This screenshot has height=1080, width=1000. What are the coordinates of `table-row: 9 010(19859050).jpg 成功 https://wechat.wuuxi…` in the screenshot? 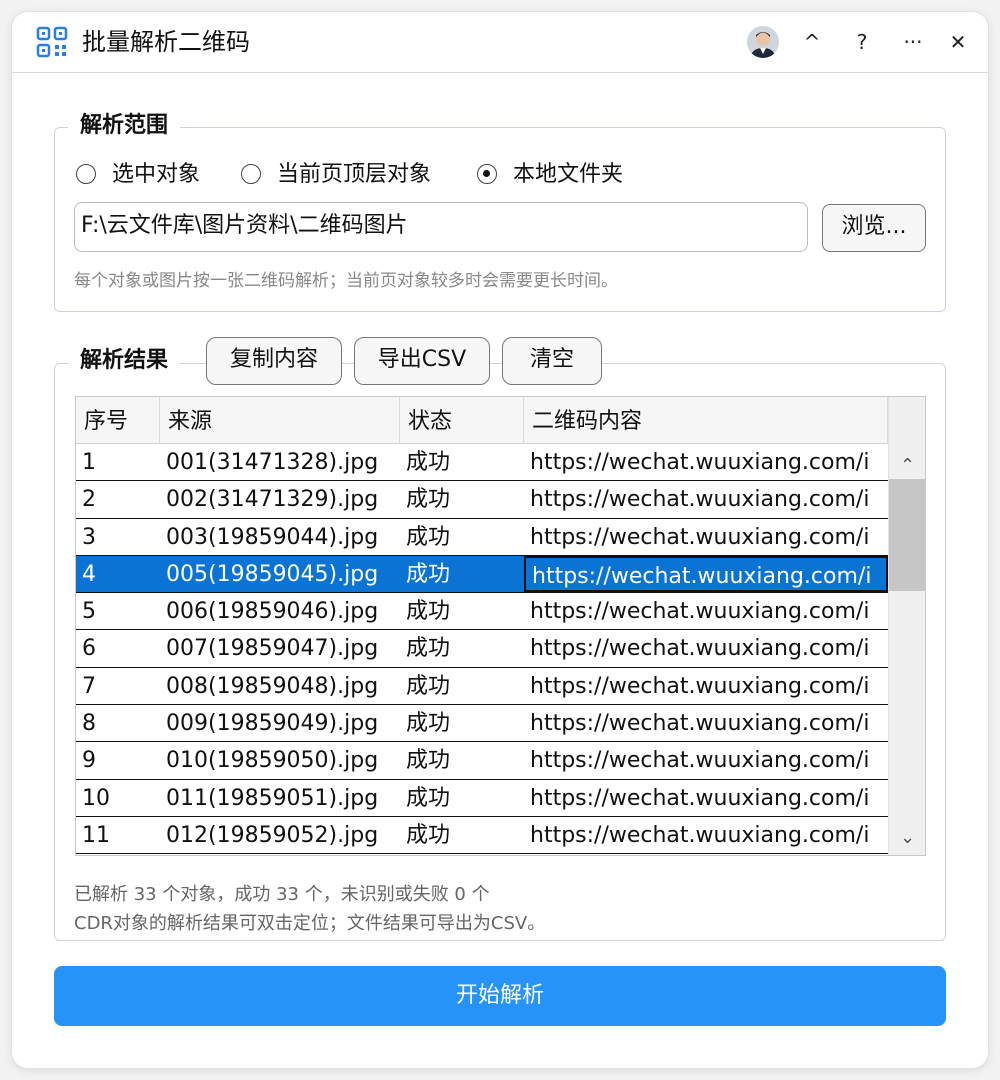 It's located at (482, 761).